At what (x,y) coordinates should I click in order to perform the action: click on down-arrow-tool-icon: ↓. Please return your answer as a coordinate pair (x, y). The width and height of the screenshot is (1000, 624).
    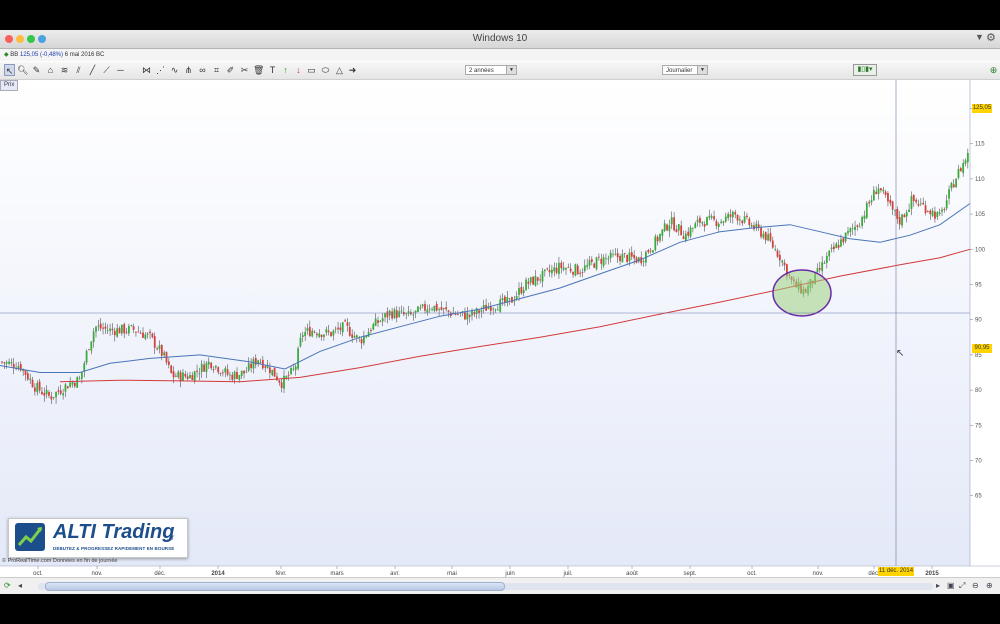
    Looking at the image, I should click on (298, 70).